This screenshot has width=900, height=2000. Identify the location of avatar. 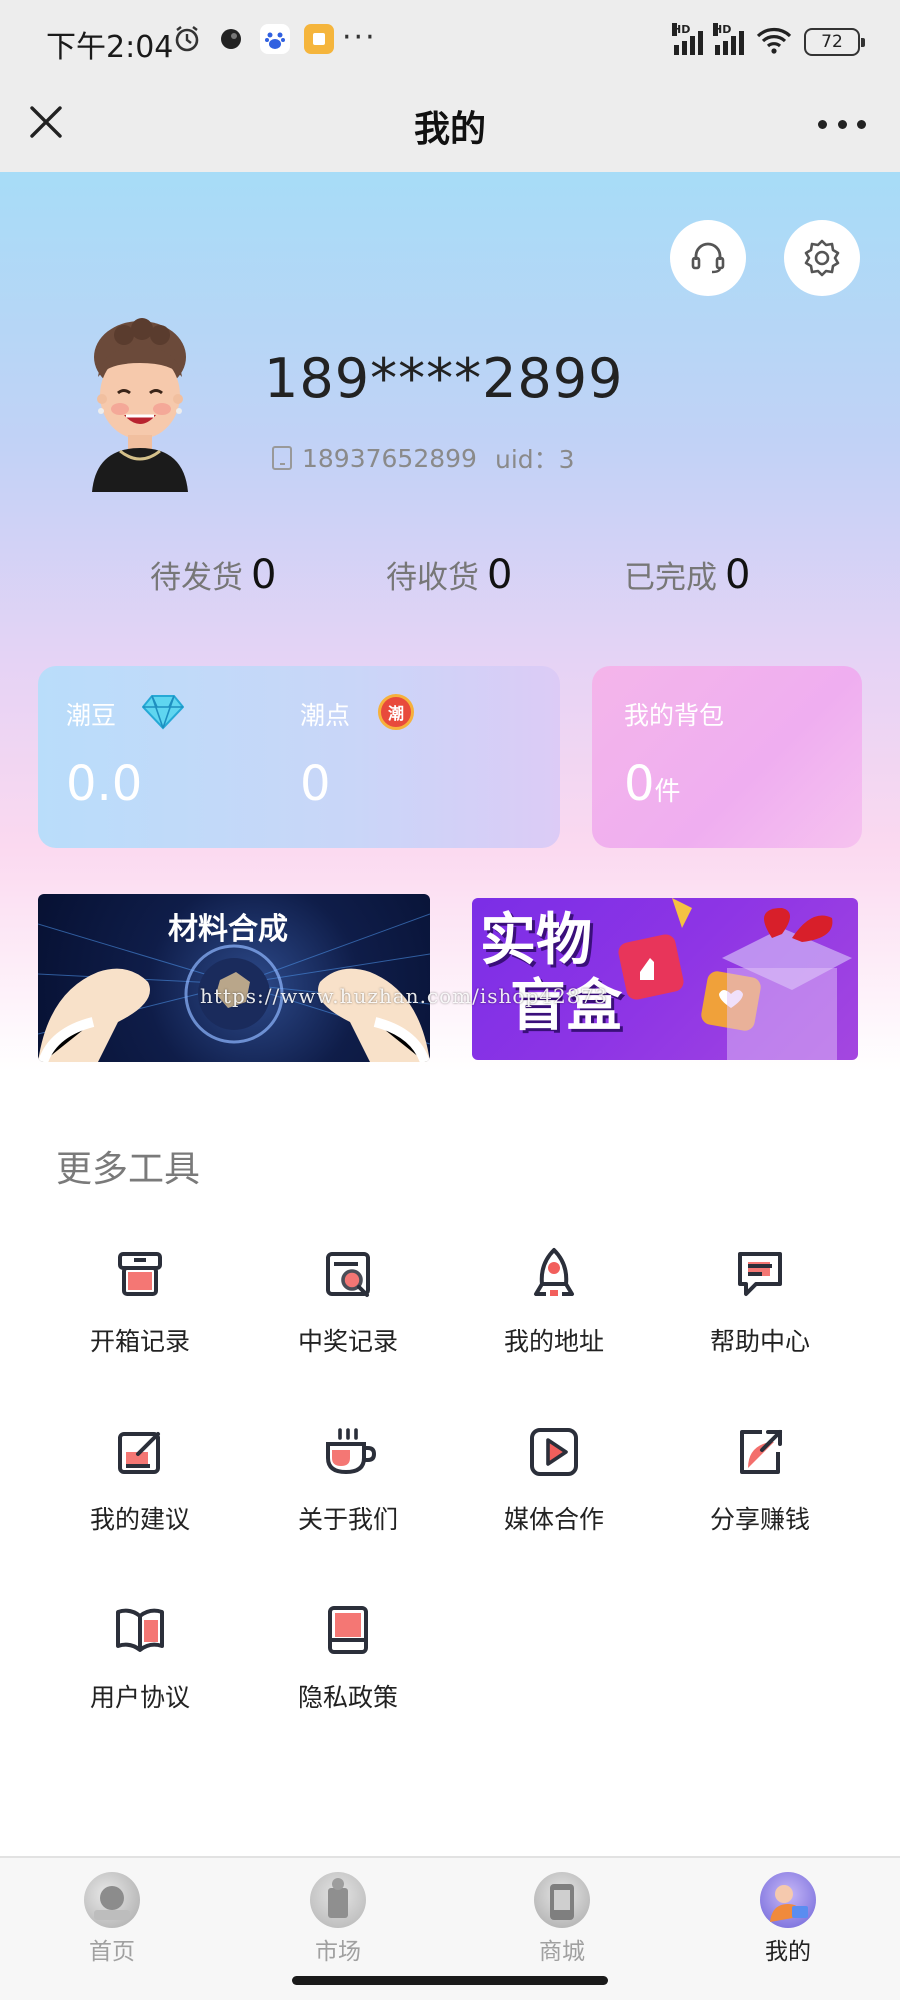
(140, 404).